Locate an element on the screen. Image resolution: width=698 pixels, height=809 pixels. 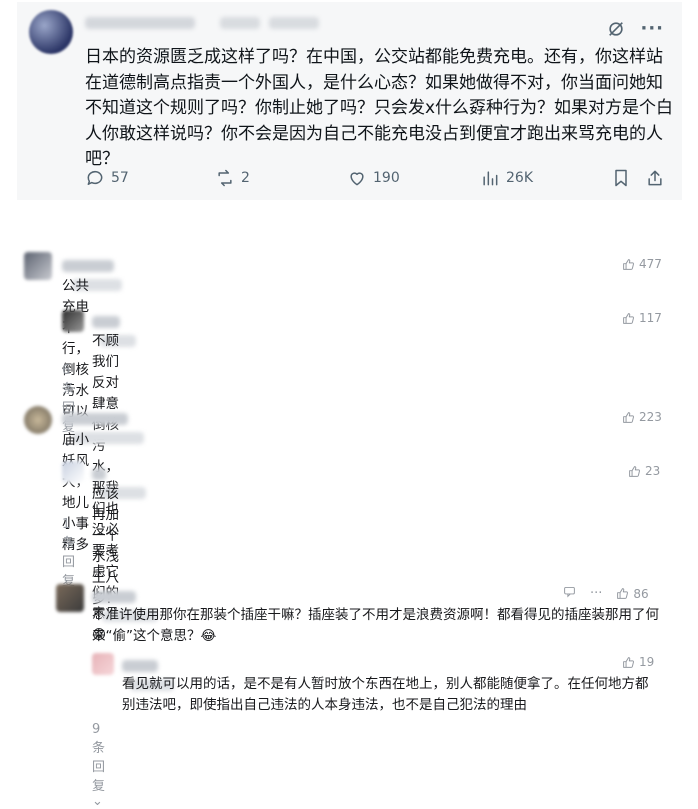
repost-icon is located at coordinates (225, 178).